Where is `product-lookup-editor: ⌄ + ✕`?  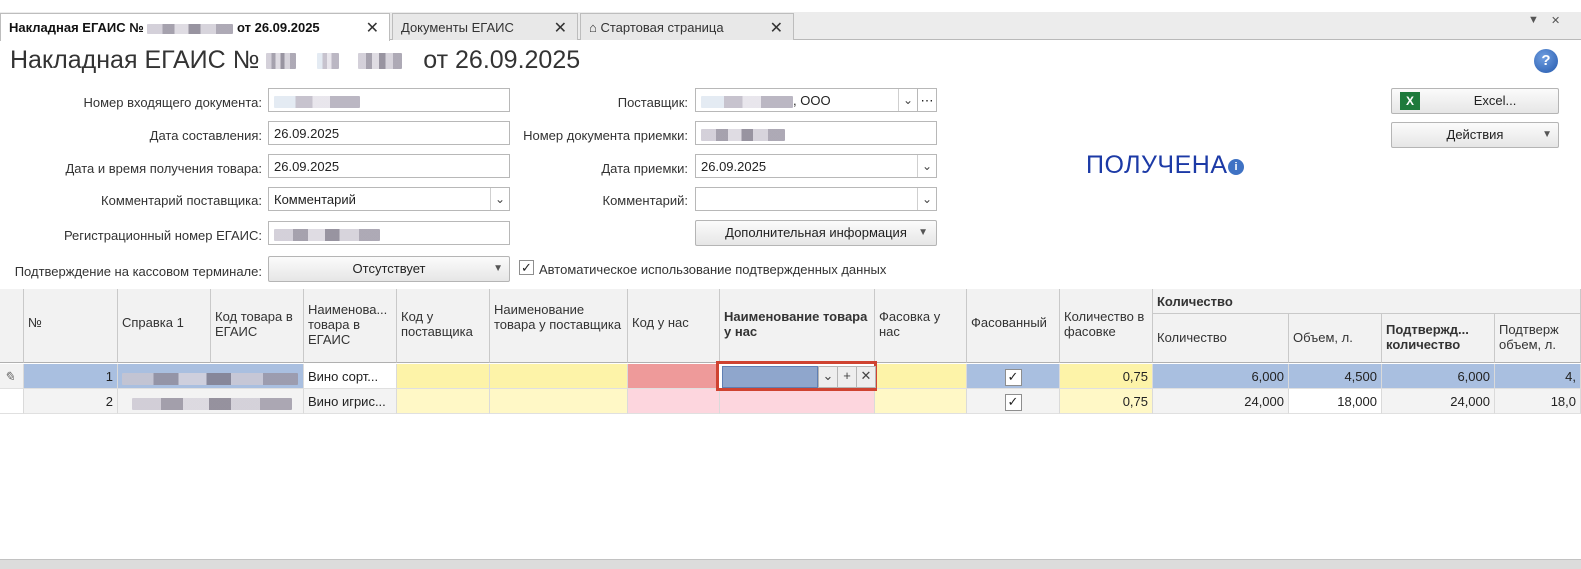
product-lookup-editor: ⌄ + ✕ is located at coordinates (796, 376).